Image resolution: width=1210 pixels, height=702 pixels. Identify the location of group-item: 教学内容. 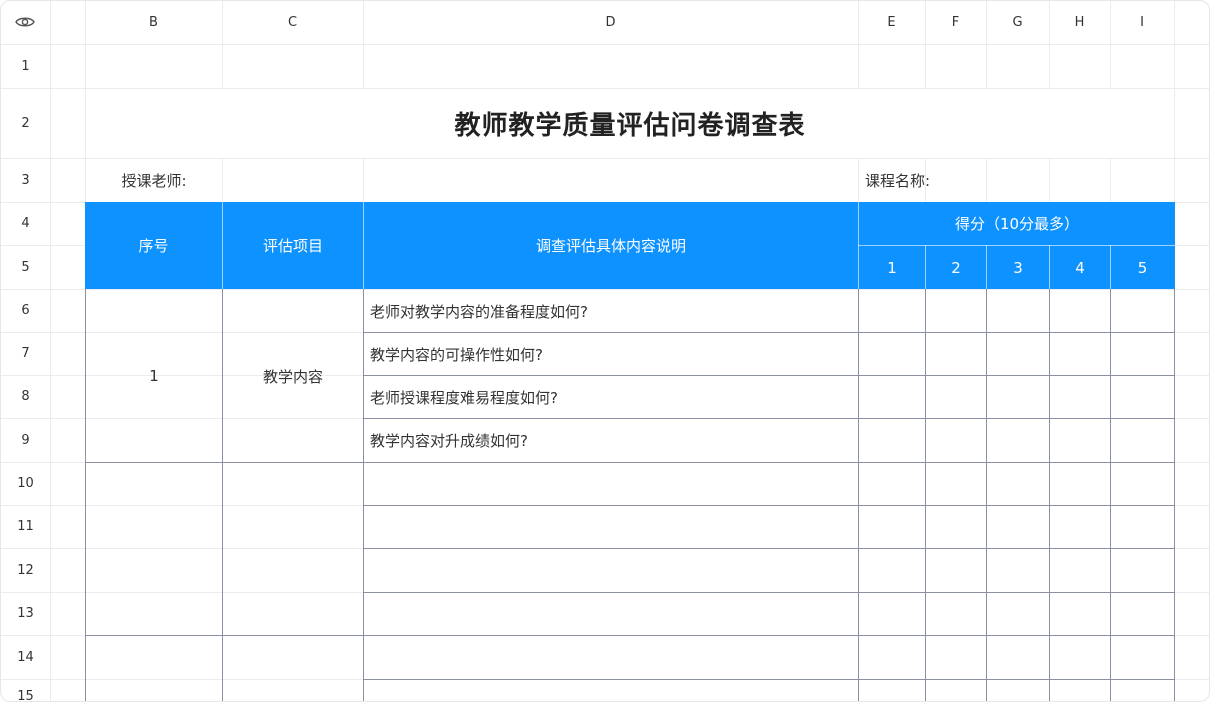
(292, 376).